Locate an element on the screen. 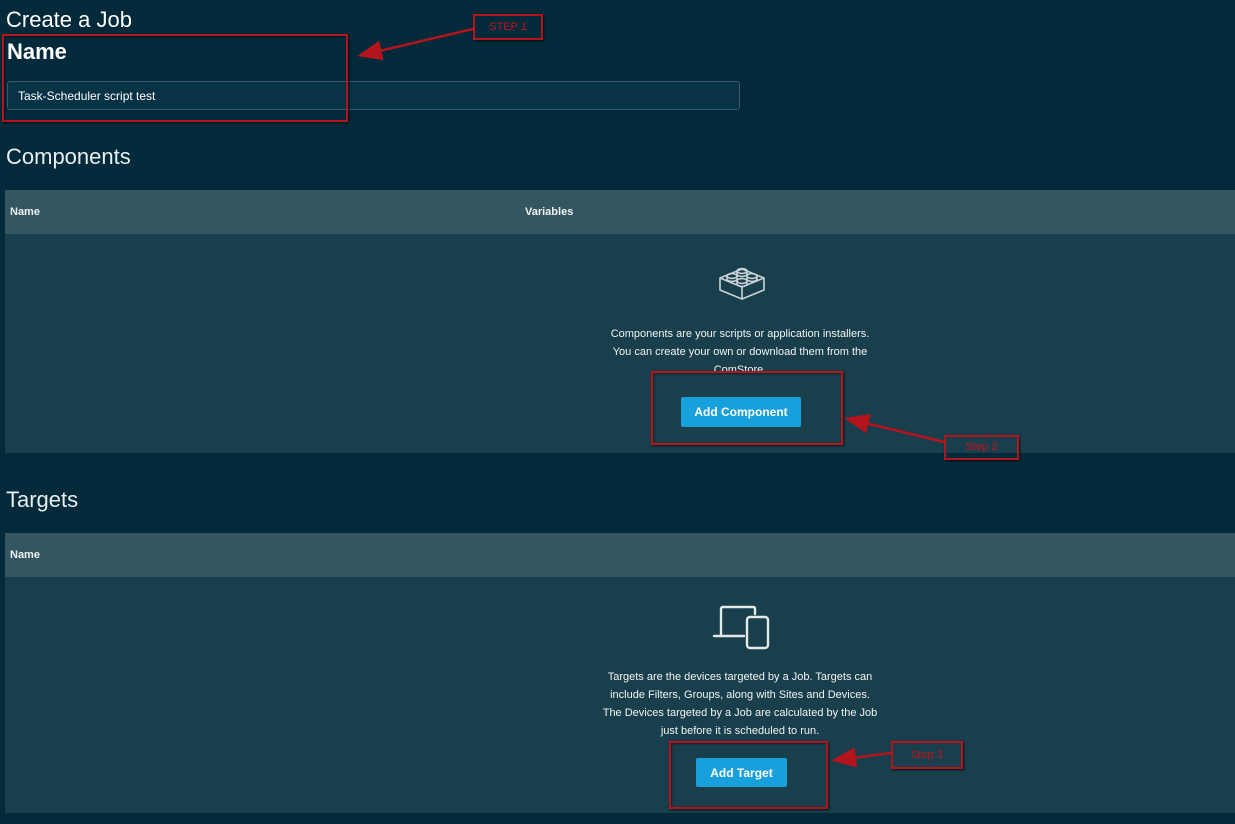 The height and width of the screenshot is (824, 1235). components-col-variables: Variables is located at coordinates (549, 212).